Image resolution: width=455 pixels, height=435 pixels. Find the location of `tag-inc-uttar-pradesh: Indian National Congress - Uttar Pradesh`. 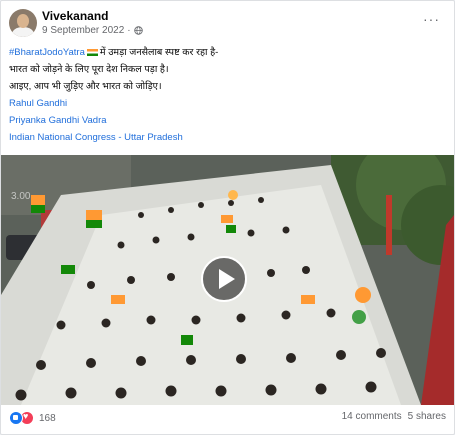

tag-inc-uttar-pradesh: Indian National Congress - Uttar Pradesh is located at coordinates (227, 137).